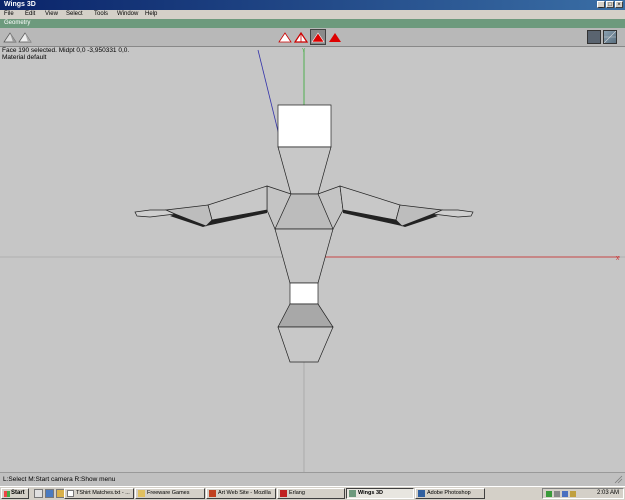 This screenshot has width=625, height=500. I want to click on menu-bar: File Edit View Select Tools Window Help, so click(312, 14).